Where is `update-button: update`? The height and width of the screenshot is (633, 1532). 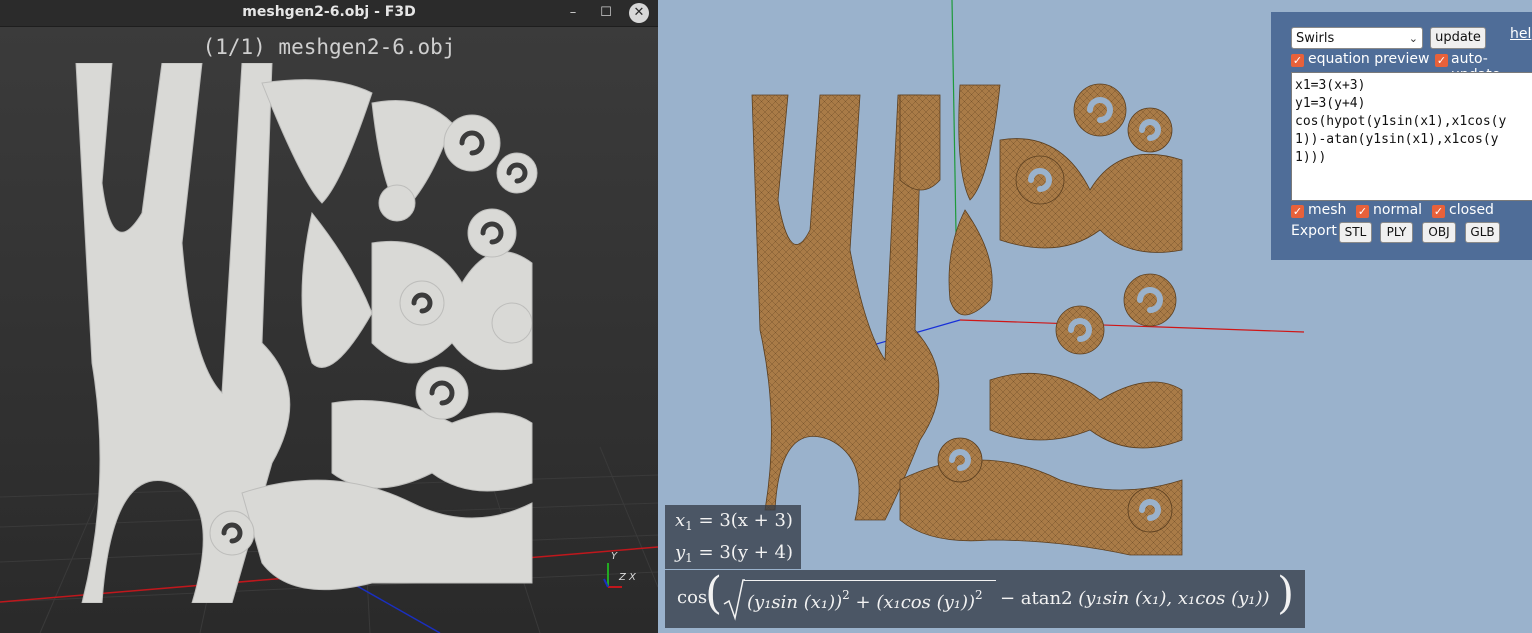 update-button: update is located at coordinates (1458, 38).